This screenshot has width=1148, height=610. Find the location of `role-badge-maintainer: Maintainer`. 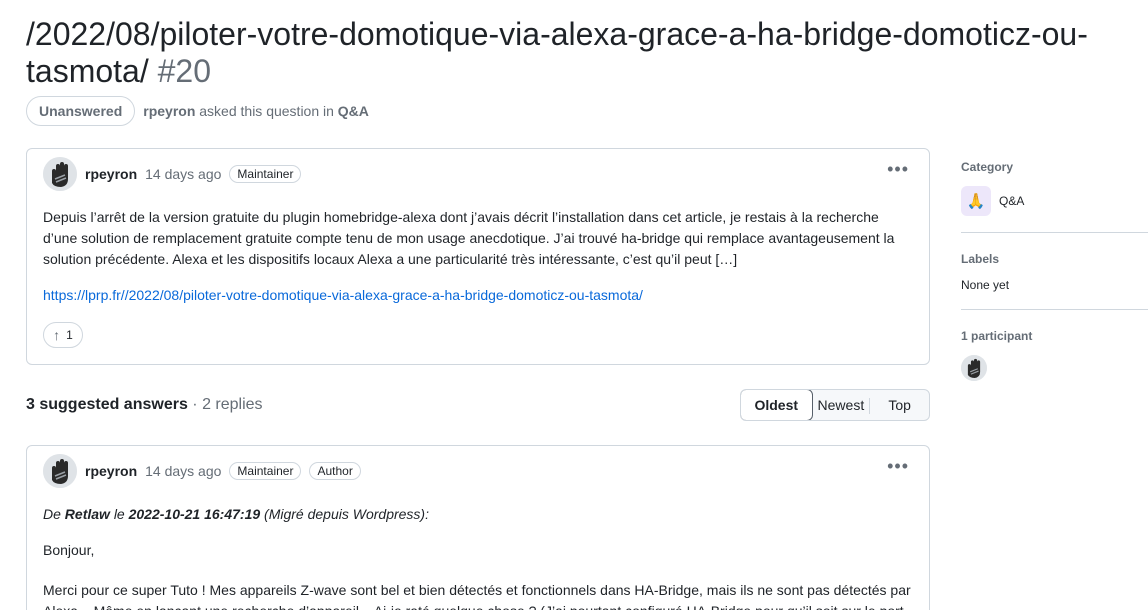

role-badge-maintainer: Maintainer is located at coordinates (265, 471).